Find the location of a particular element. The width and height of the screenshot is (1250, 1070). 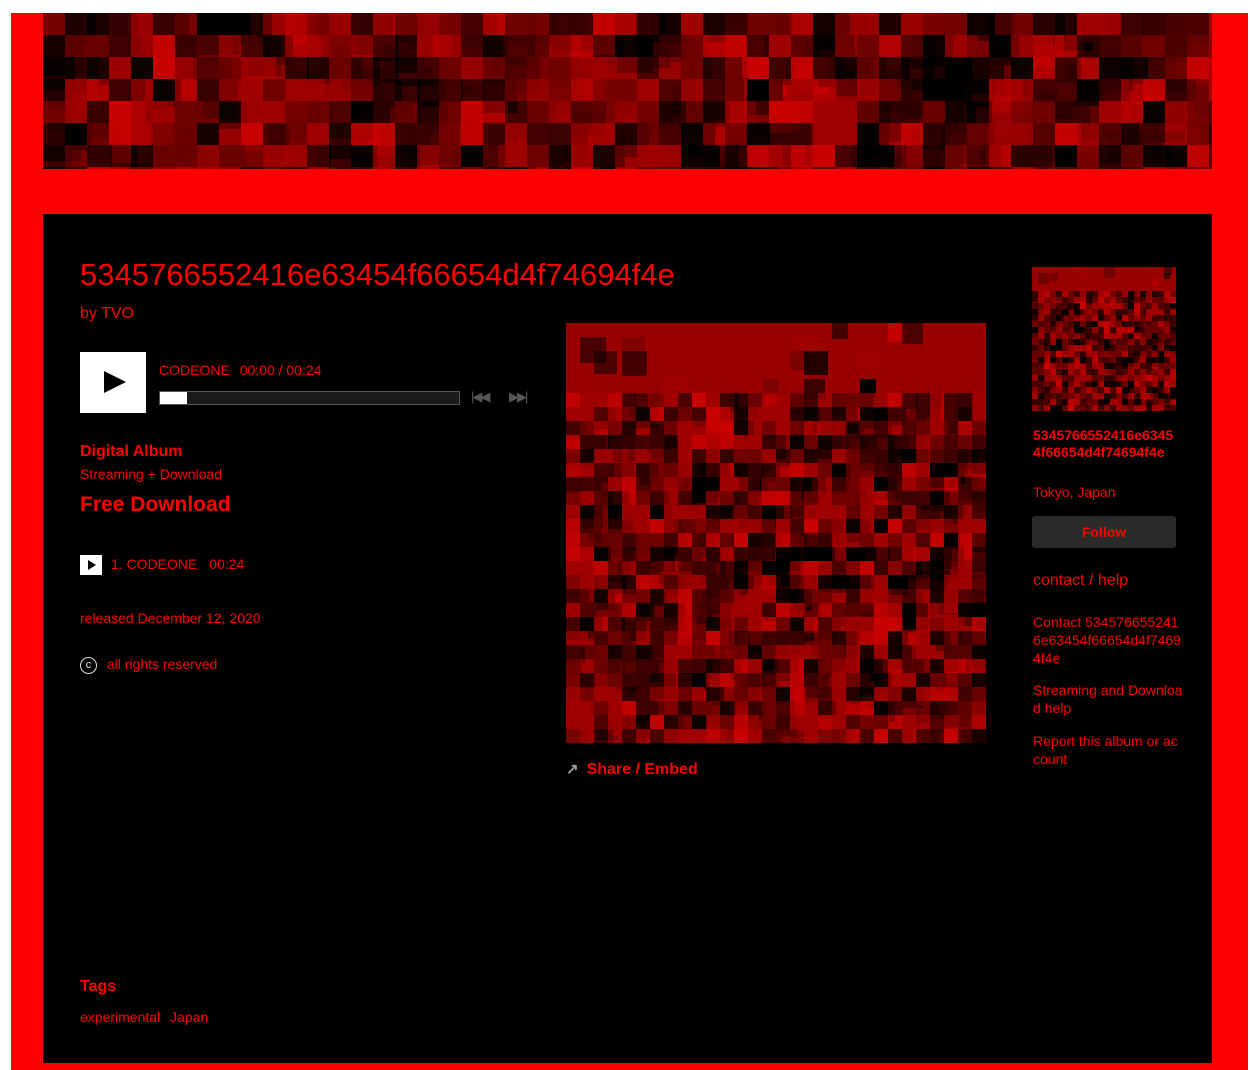

copyright-icon: c is located at coordinates (88, 665).